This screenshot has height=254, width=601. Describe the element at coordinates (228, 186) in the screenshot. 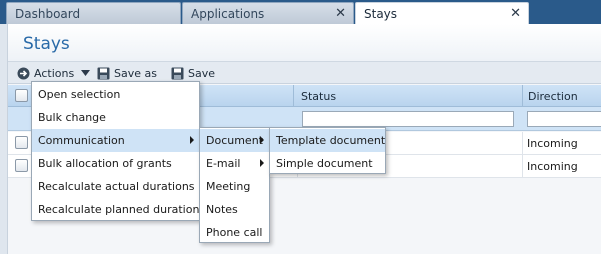

I see `menu-item-label: Meeting` at that location.